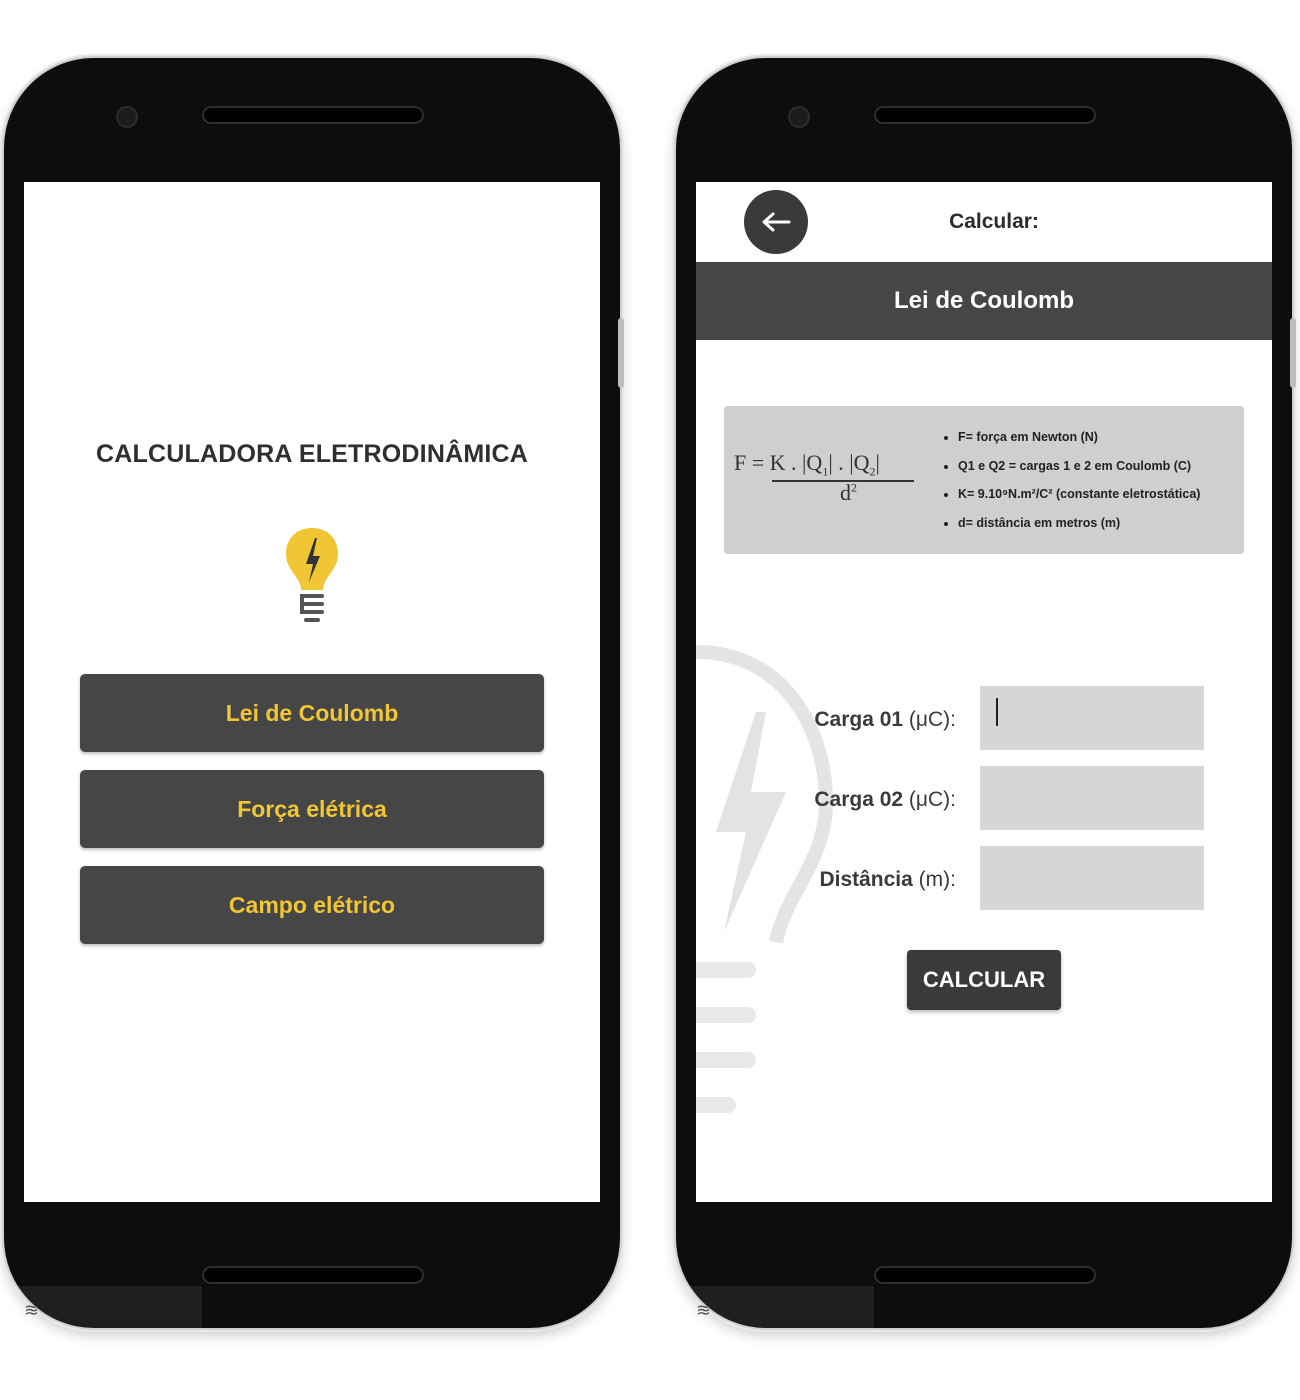 The image size is (1300, 1400). I want to click on calcular-button: CALCULAR, so click(984, 980).